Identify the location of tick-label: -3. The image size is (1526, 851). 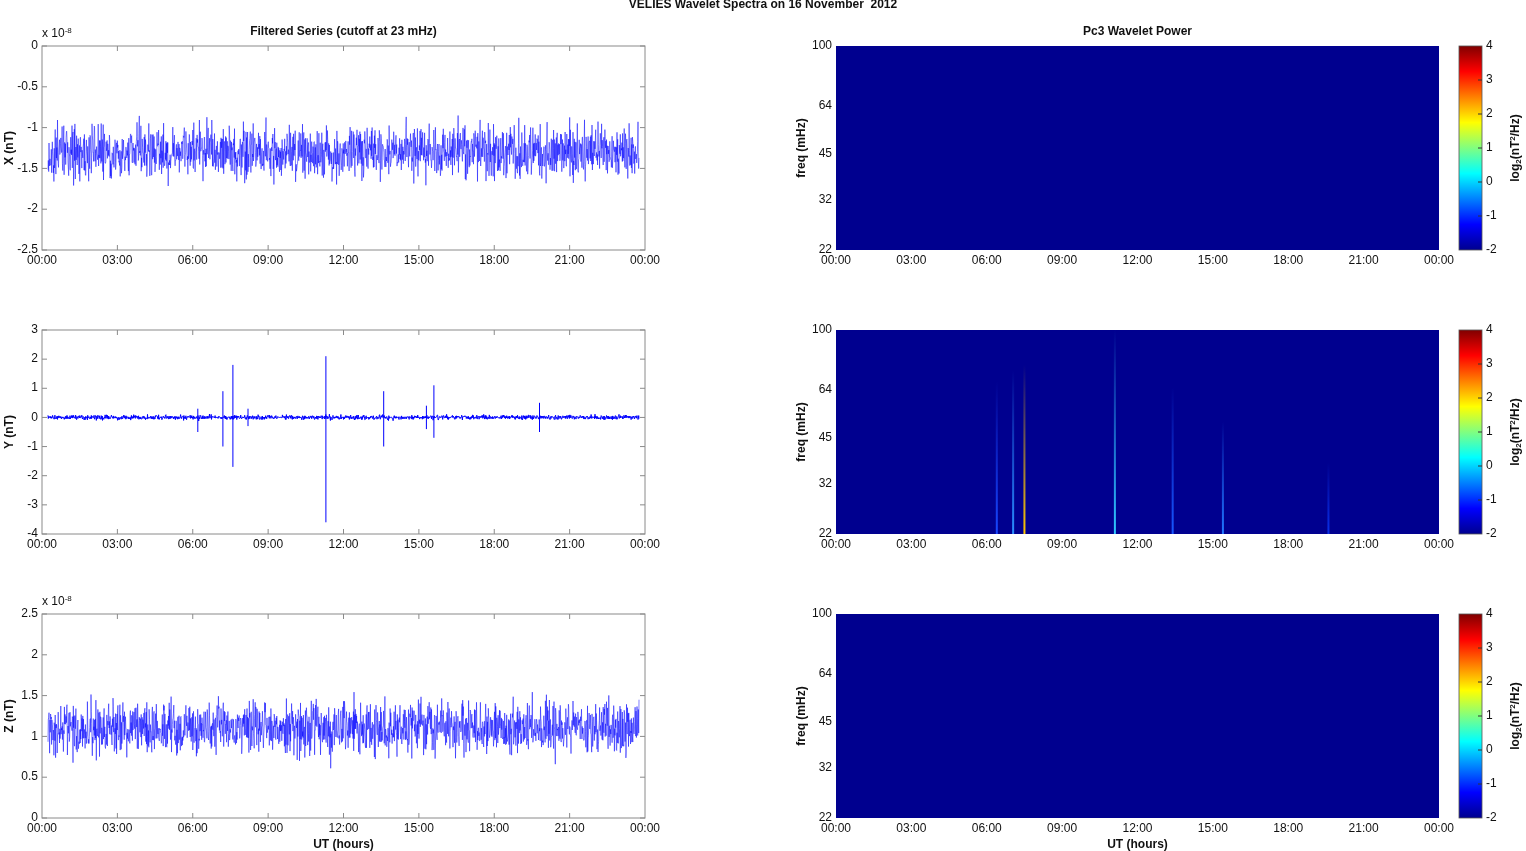
(32, 504).